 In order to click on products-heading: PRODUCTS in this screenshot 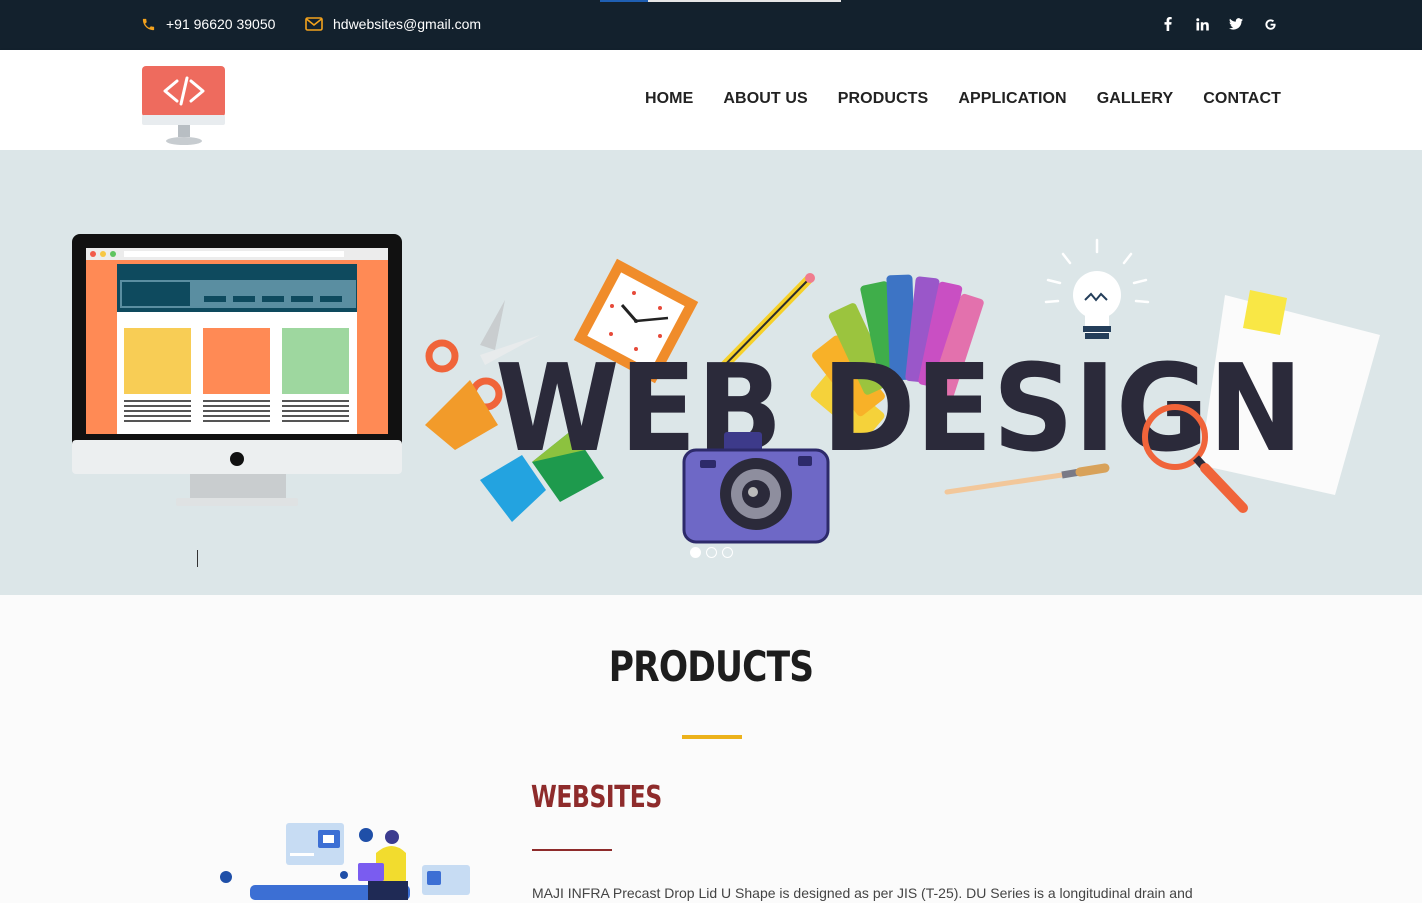, I will do `click(711, 666)`.